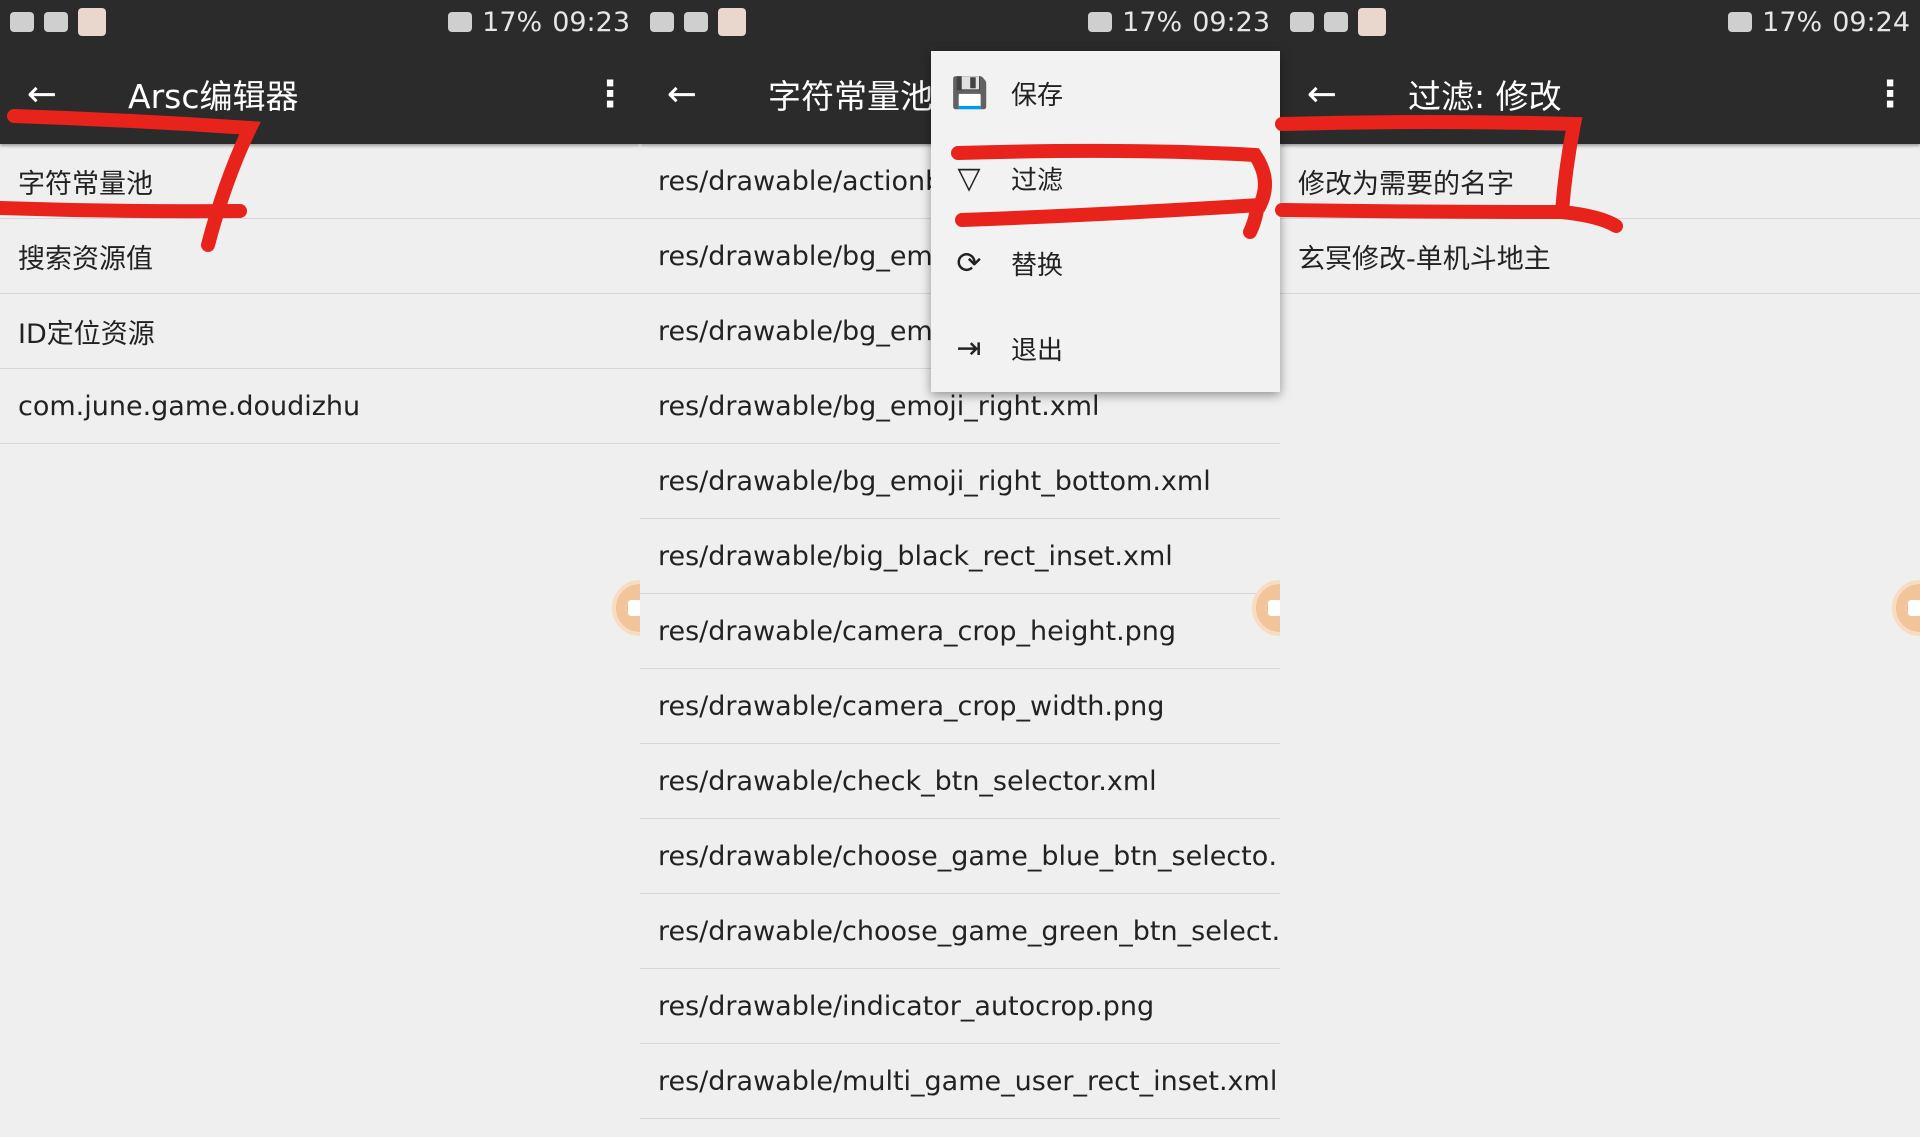  Describe the element at coordinates (320, 331) in the screenshot. I see `list-item: ID定位资源` at that location.